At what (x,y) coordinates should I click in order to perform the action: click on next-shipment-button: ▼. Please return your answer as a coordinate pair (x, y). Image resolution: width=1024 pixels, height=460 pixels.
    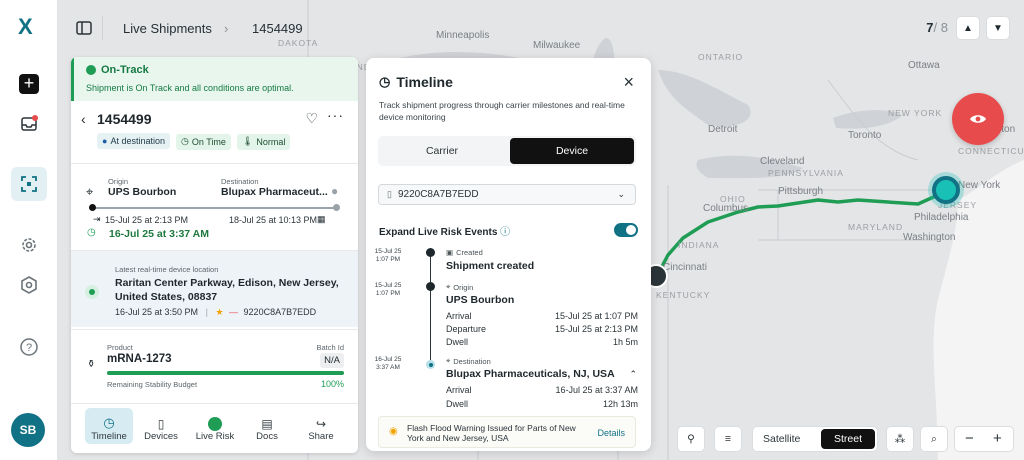
    Looking at the image, I should click on (998, 28).